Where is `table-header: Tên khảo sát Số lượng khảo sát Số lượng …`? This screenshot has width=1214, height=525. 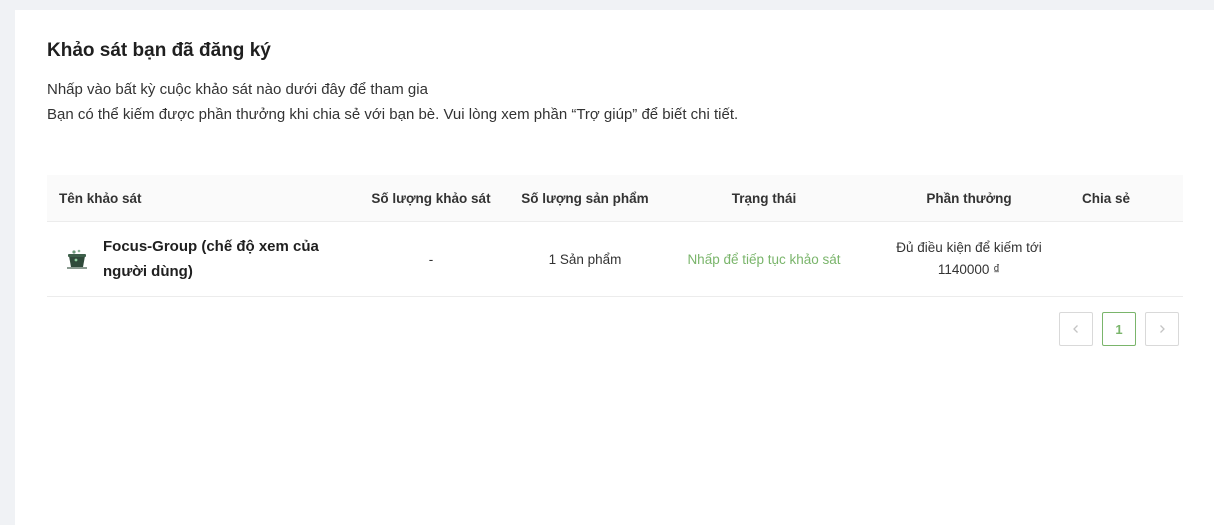
table-header: Tên khảo sát Số lượng khảo sát Số lượng … is located at coordinates (615, 198).